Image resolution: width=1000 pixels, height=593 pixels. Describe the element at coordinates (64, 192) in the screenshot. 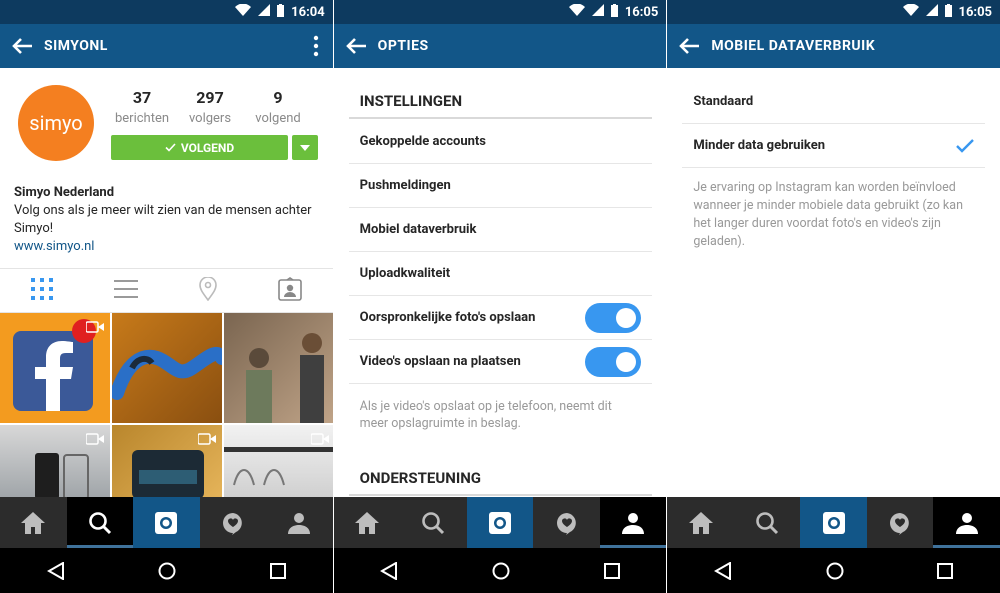

I see `profile-name: Simyo Nederland` at that location.